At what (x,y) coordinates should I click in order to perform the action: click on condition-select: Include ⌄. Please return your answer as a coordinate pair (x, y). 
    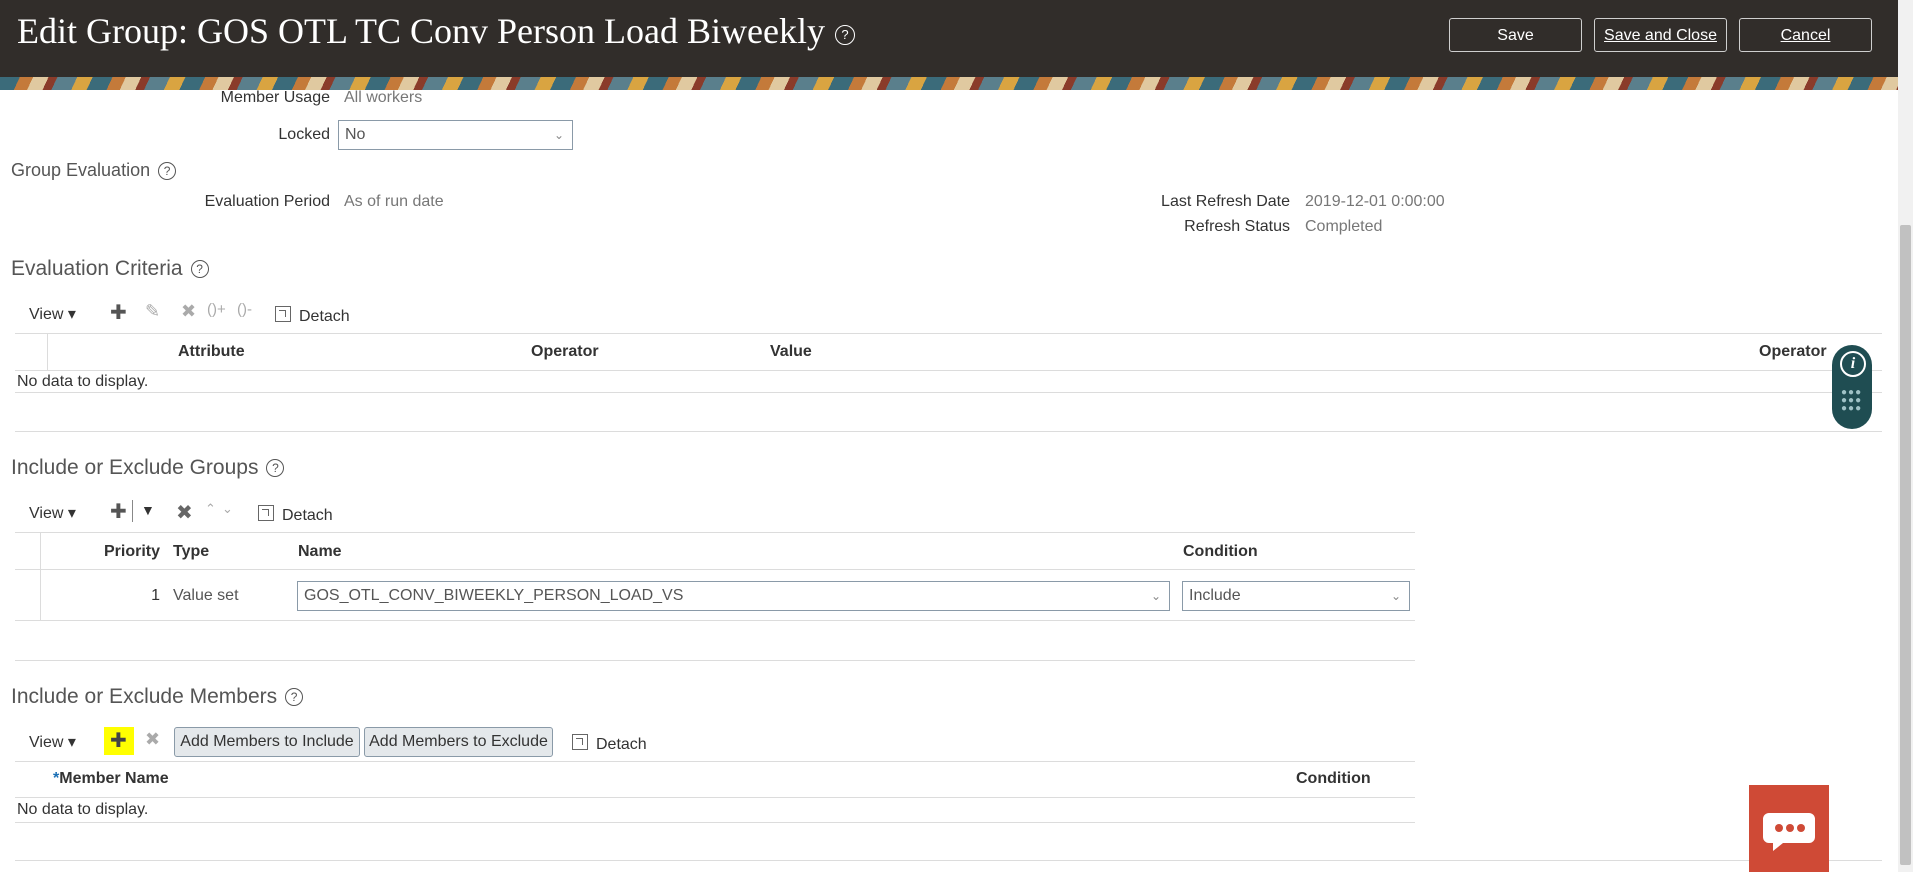
    Looking at the image, I should click on (1296, 596).